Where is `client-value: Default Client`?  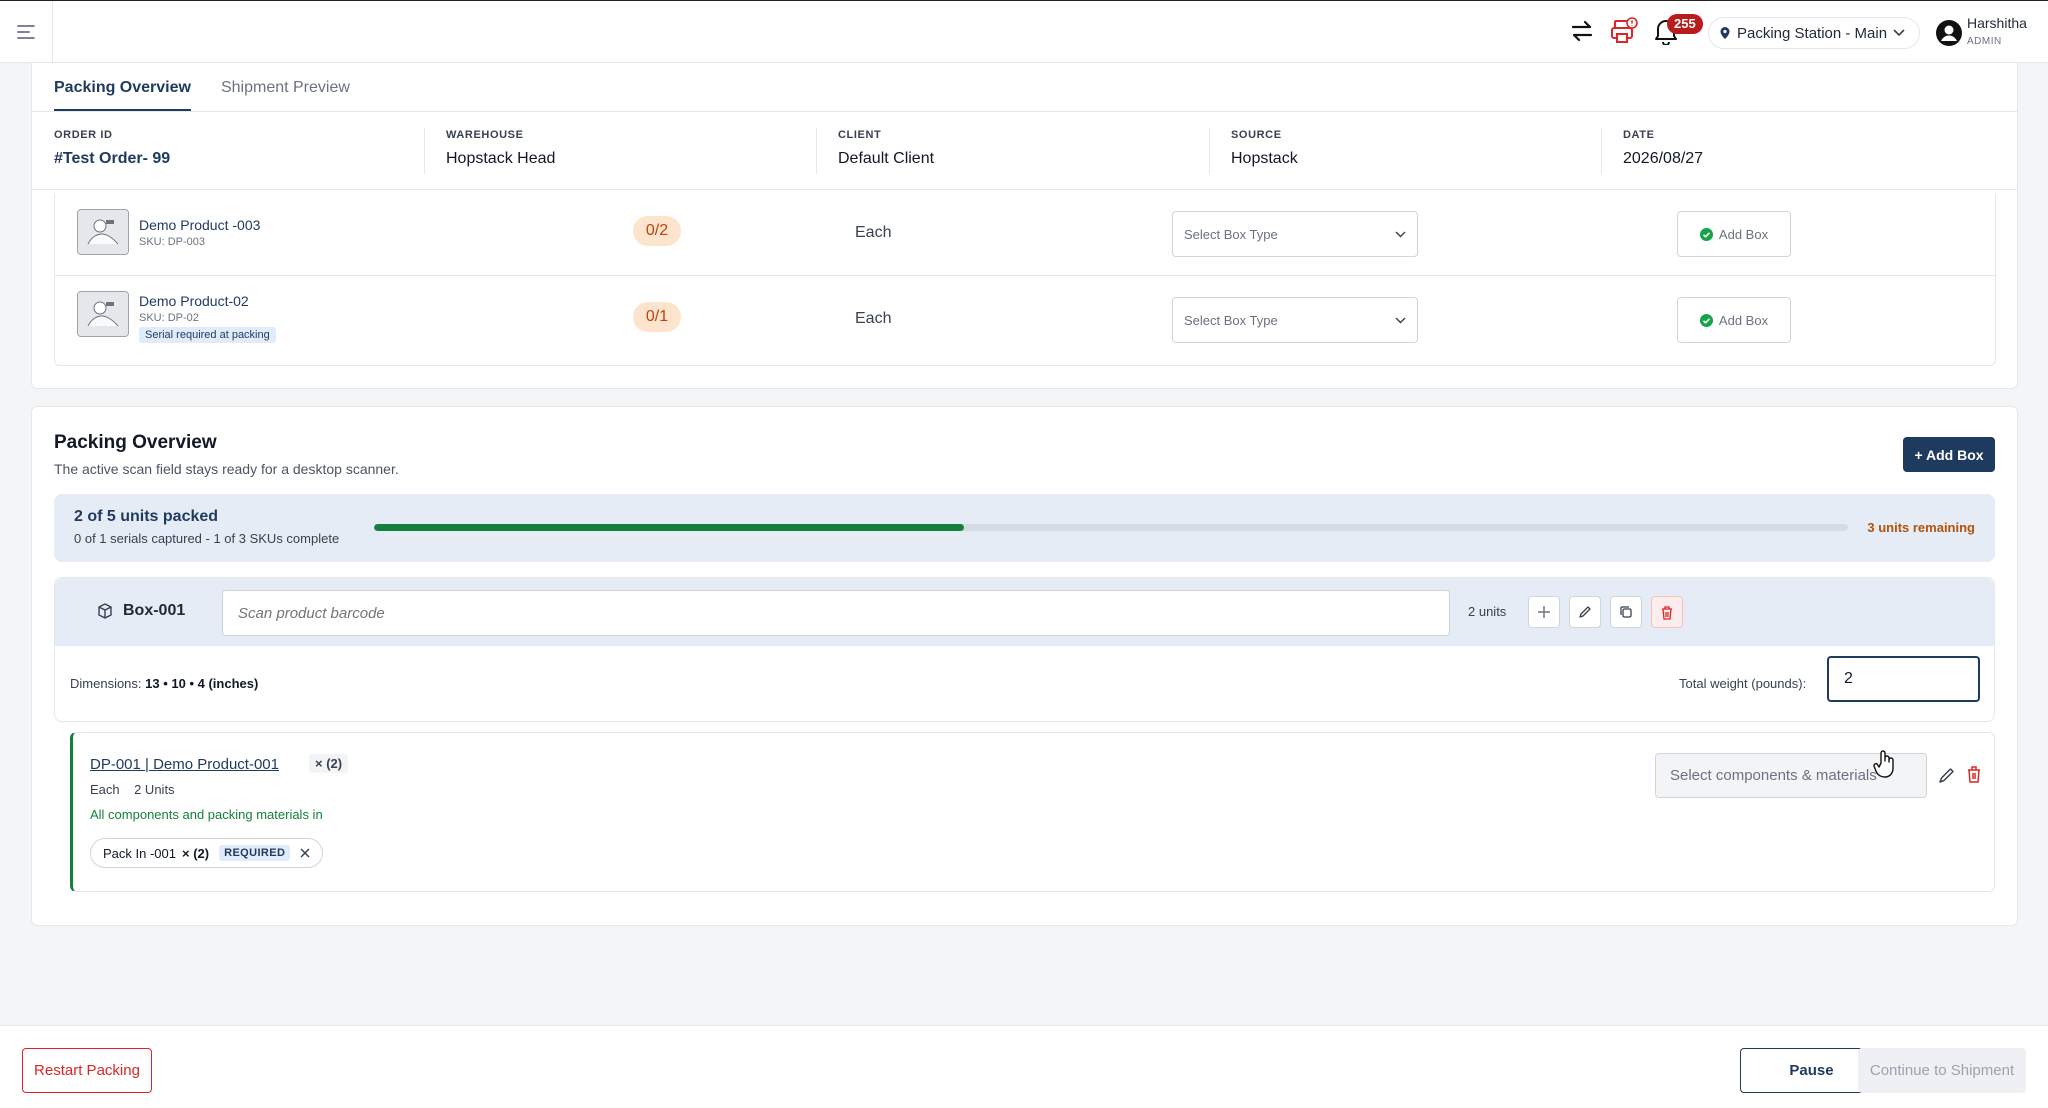
client-value: Default Client is located at coordinates (886, 158).